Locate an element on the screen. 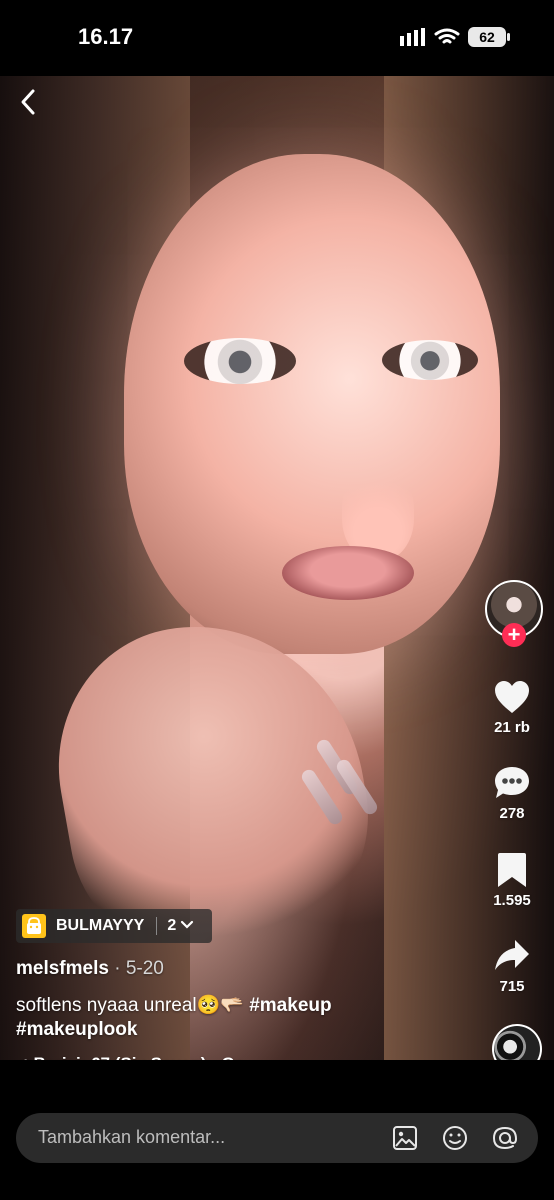 This screenshot has width=554, height=1200. caption-text: softlens nyaaa unreal🥺🫳🏻 is located at coordinates (133, 1005).